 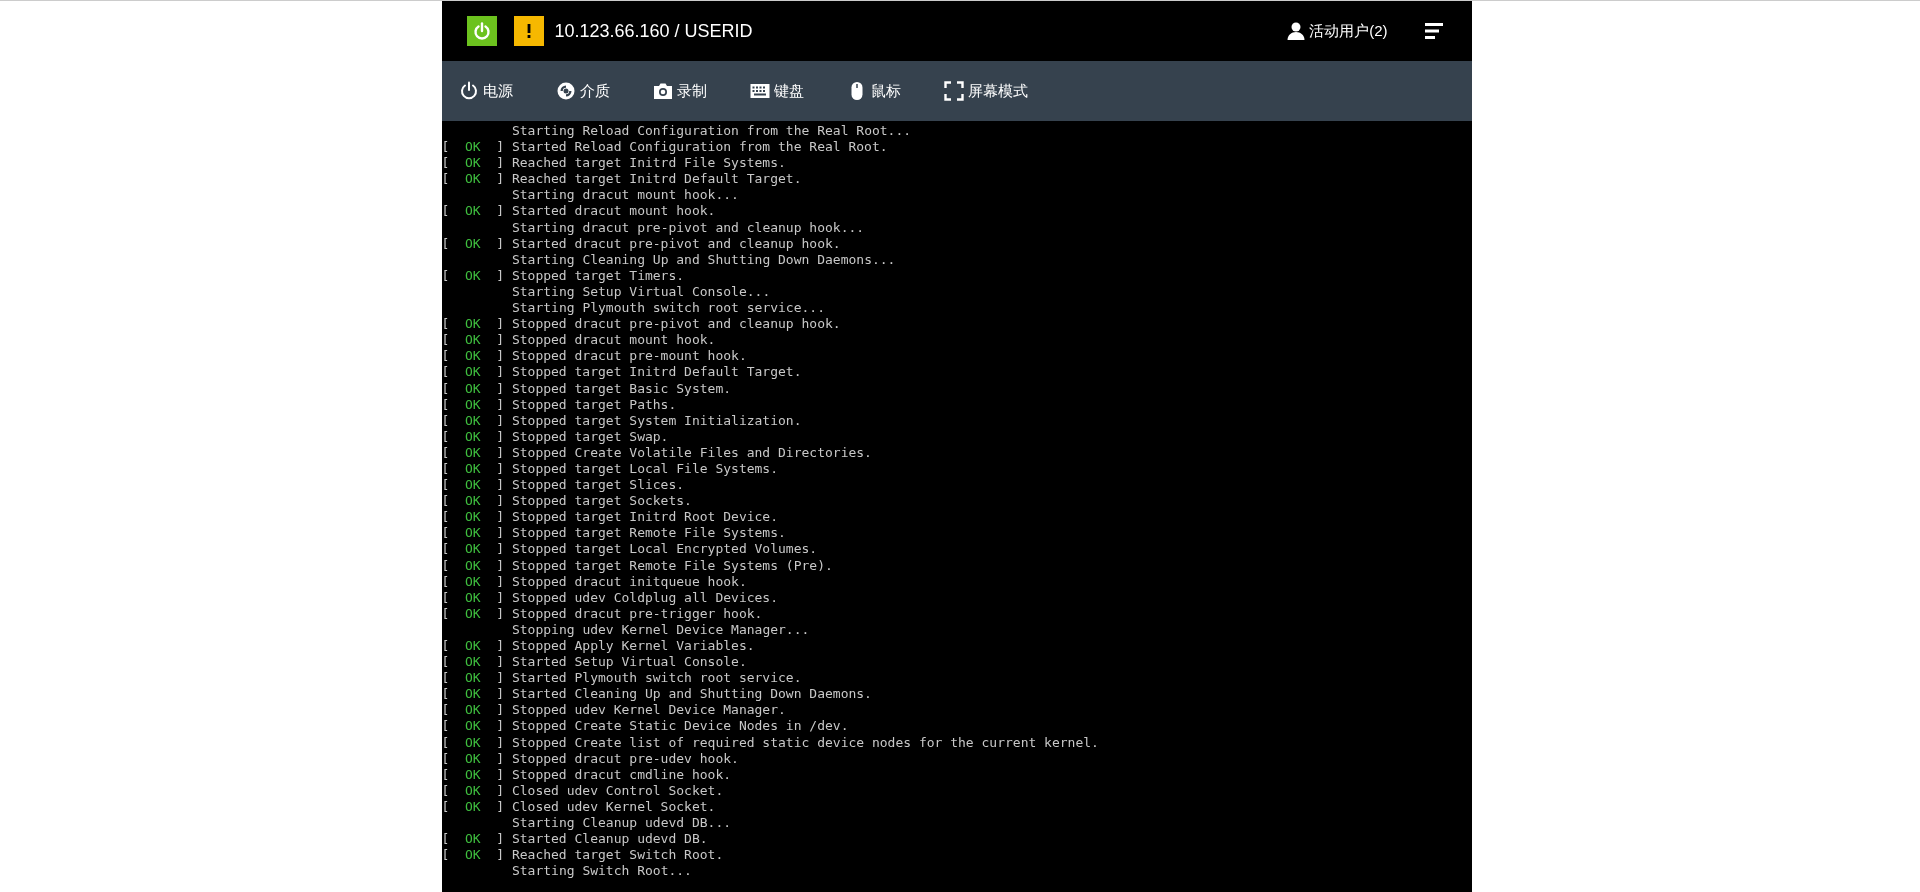 I want to click on warning-icon, so click(x=528, y=31).